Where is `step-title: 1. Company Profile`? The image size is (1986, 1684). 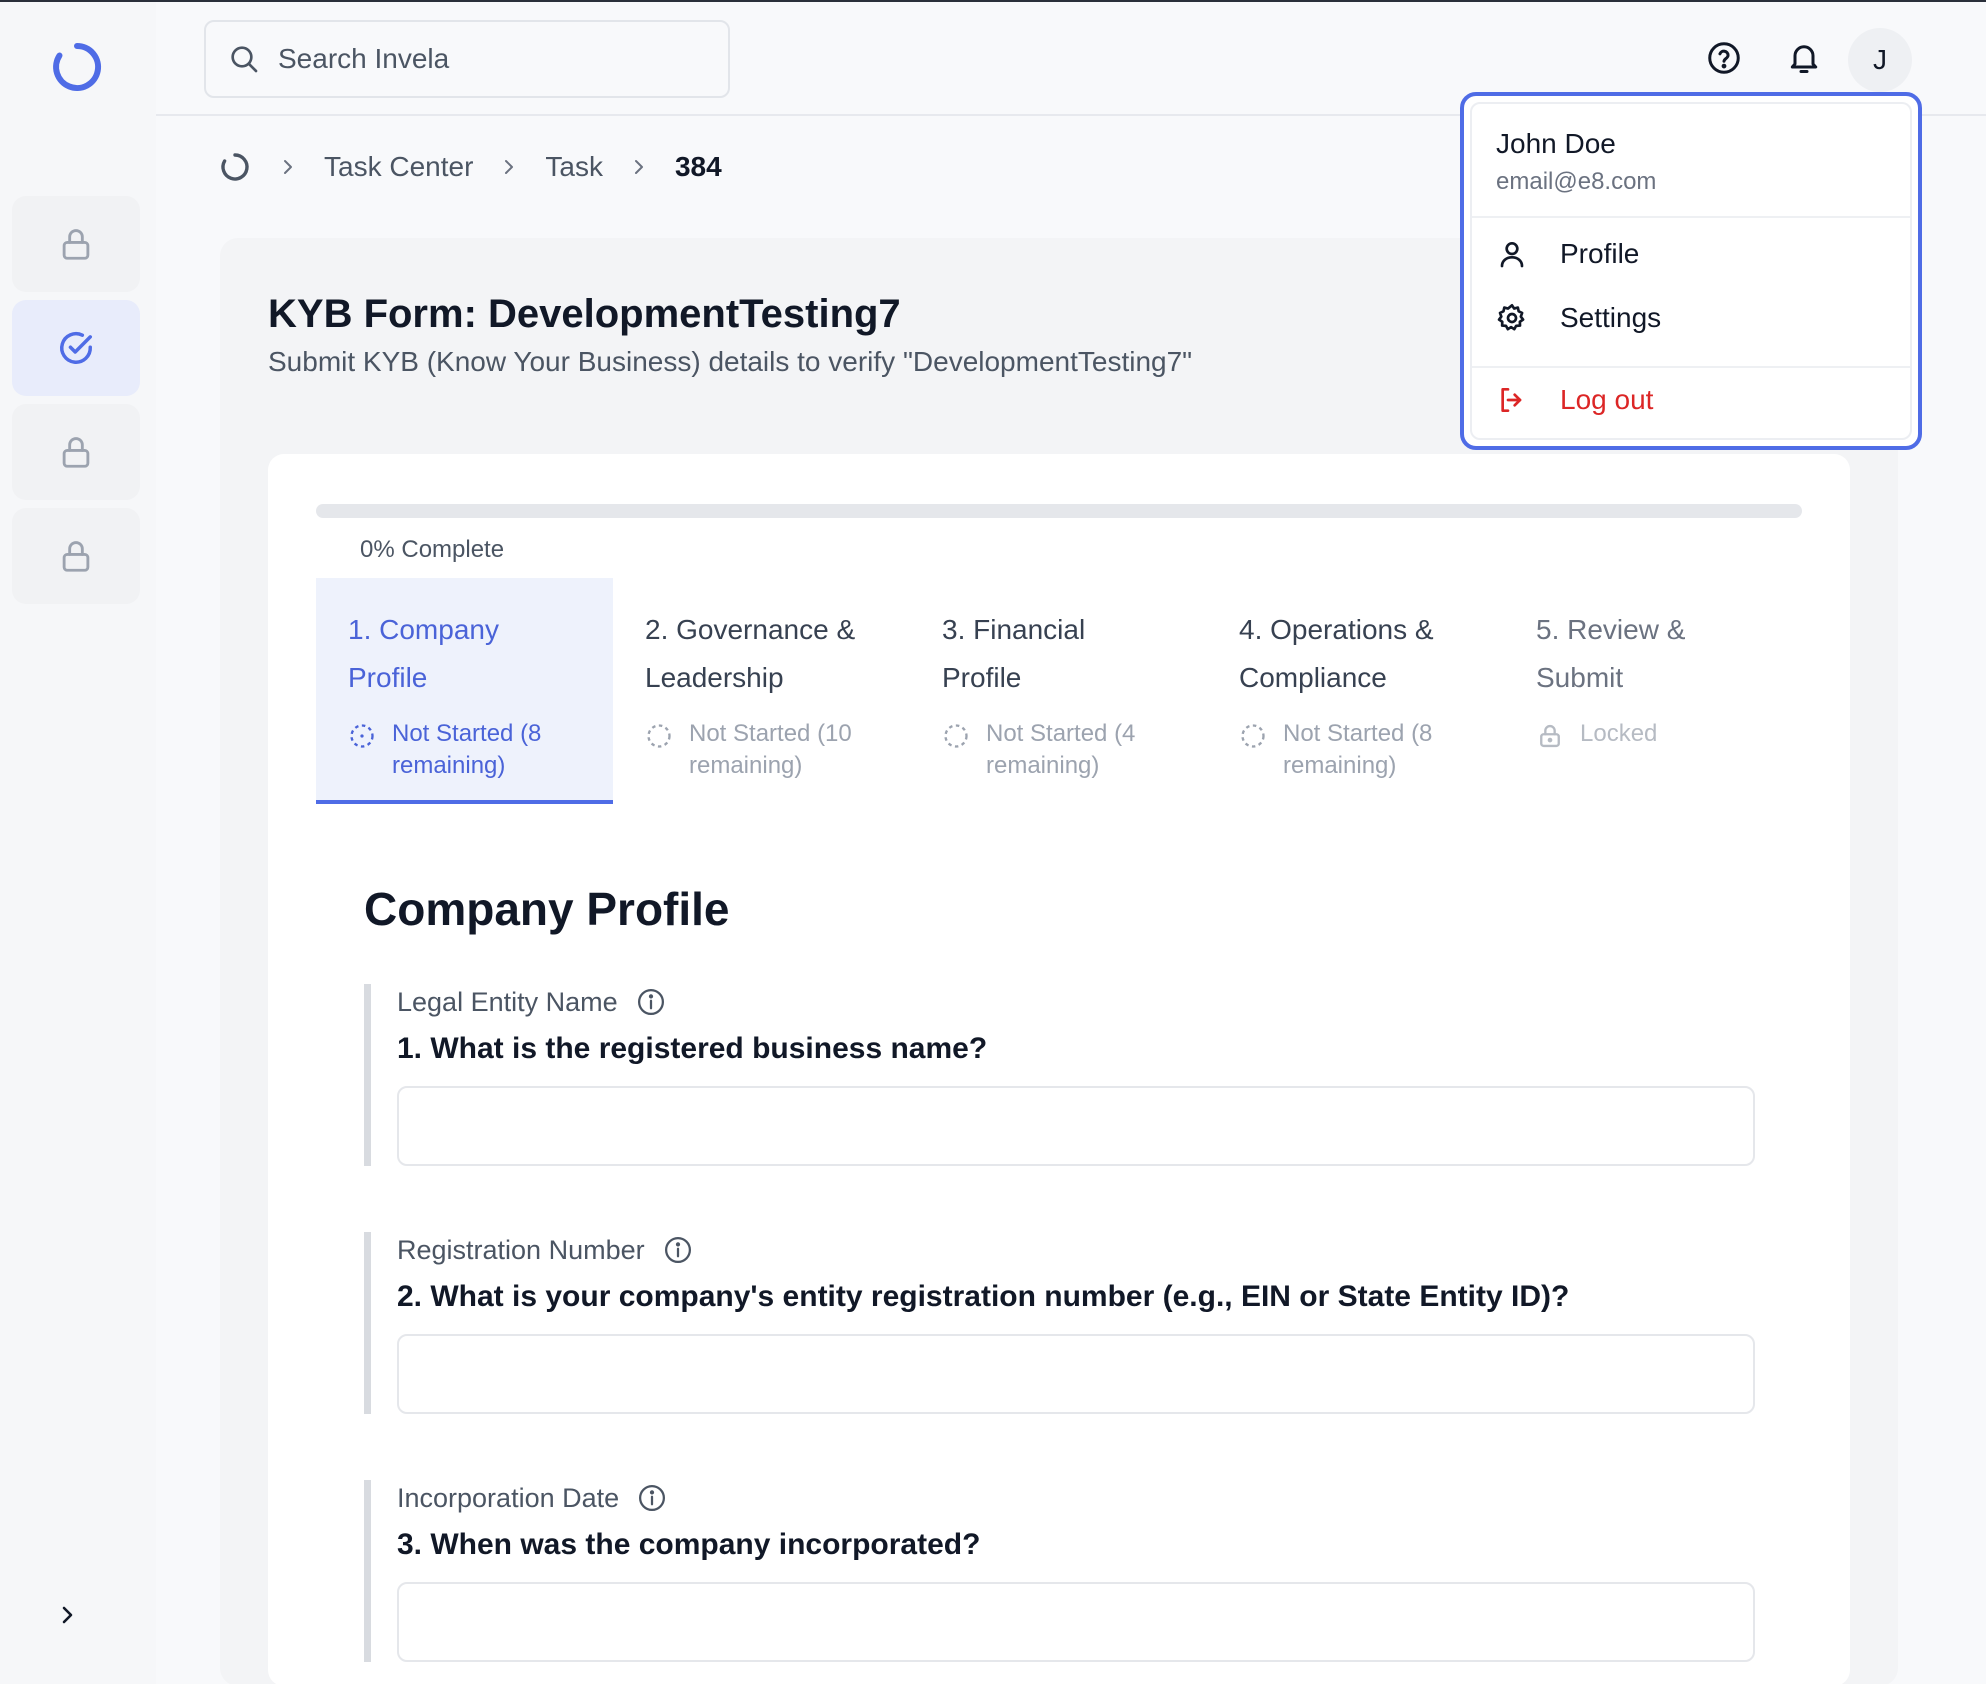
step-title: 1. Company Profile is located at coordinates (423, 653).